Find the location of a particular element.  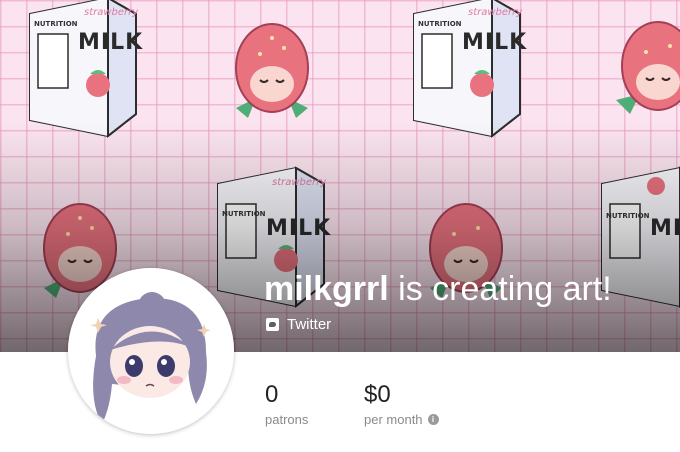

earnings-label: per month i is located at coordinates (401, 419).